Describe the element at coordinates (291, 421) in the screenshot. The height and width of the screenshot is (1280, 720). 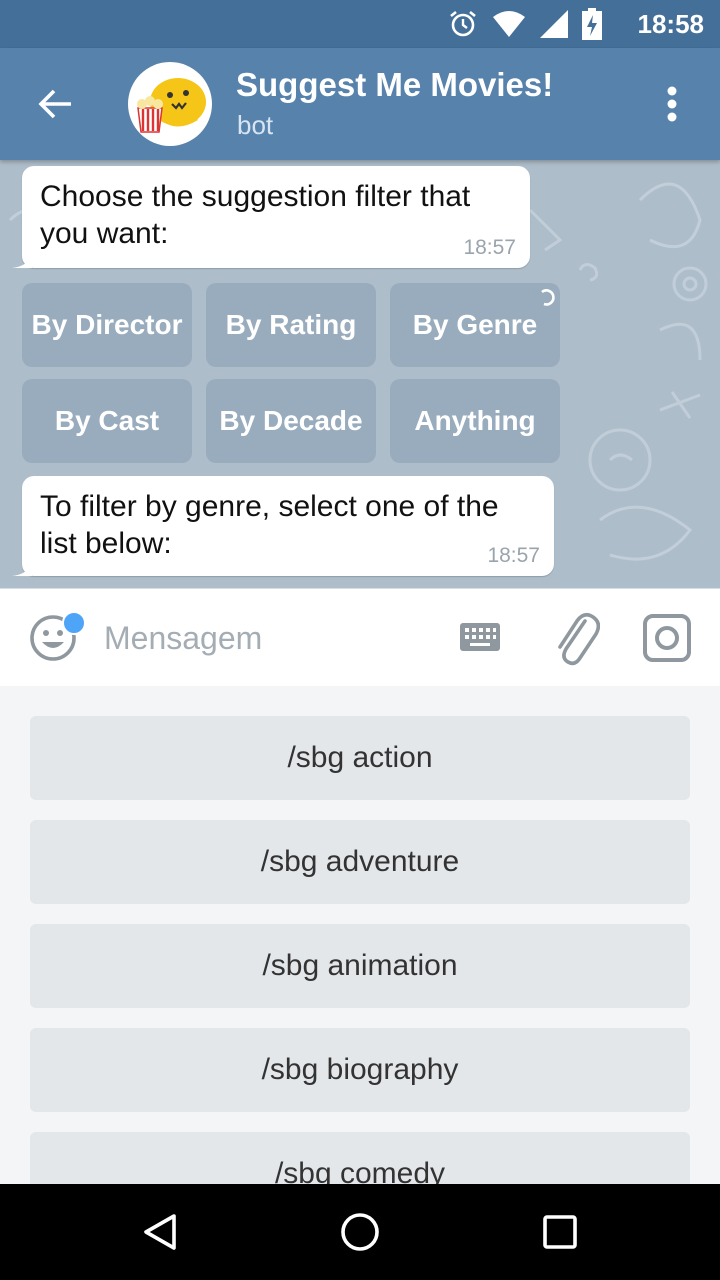
I see `inline-button-by-decade: By Decade` at that location.